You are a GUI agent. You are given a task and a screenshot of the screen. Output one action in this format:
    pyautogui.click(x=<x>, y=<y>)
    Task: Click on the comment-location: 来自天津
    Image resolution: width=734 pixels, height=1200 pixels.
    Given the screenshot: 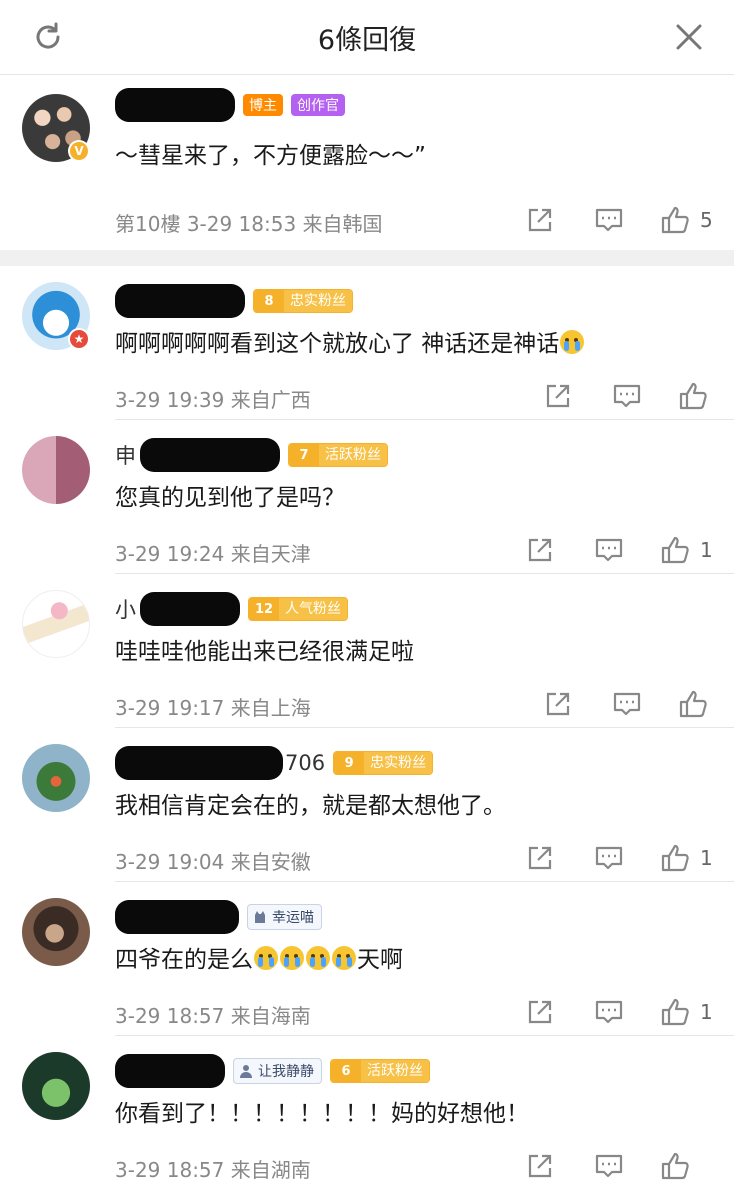 What is the action you would take?
    pyautogui.click(x=270, y=554)
    